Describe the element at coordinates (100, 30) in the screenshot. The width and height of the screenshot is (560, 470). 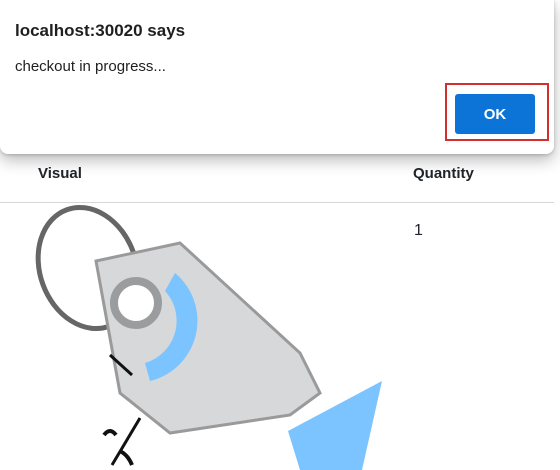
I see `dialog-title: localhost:30020 says` at that location.